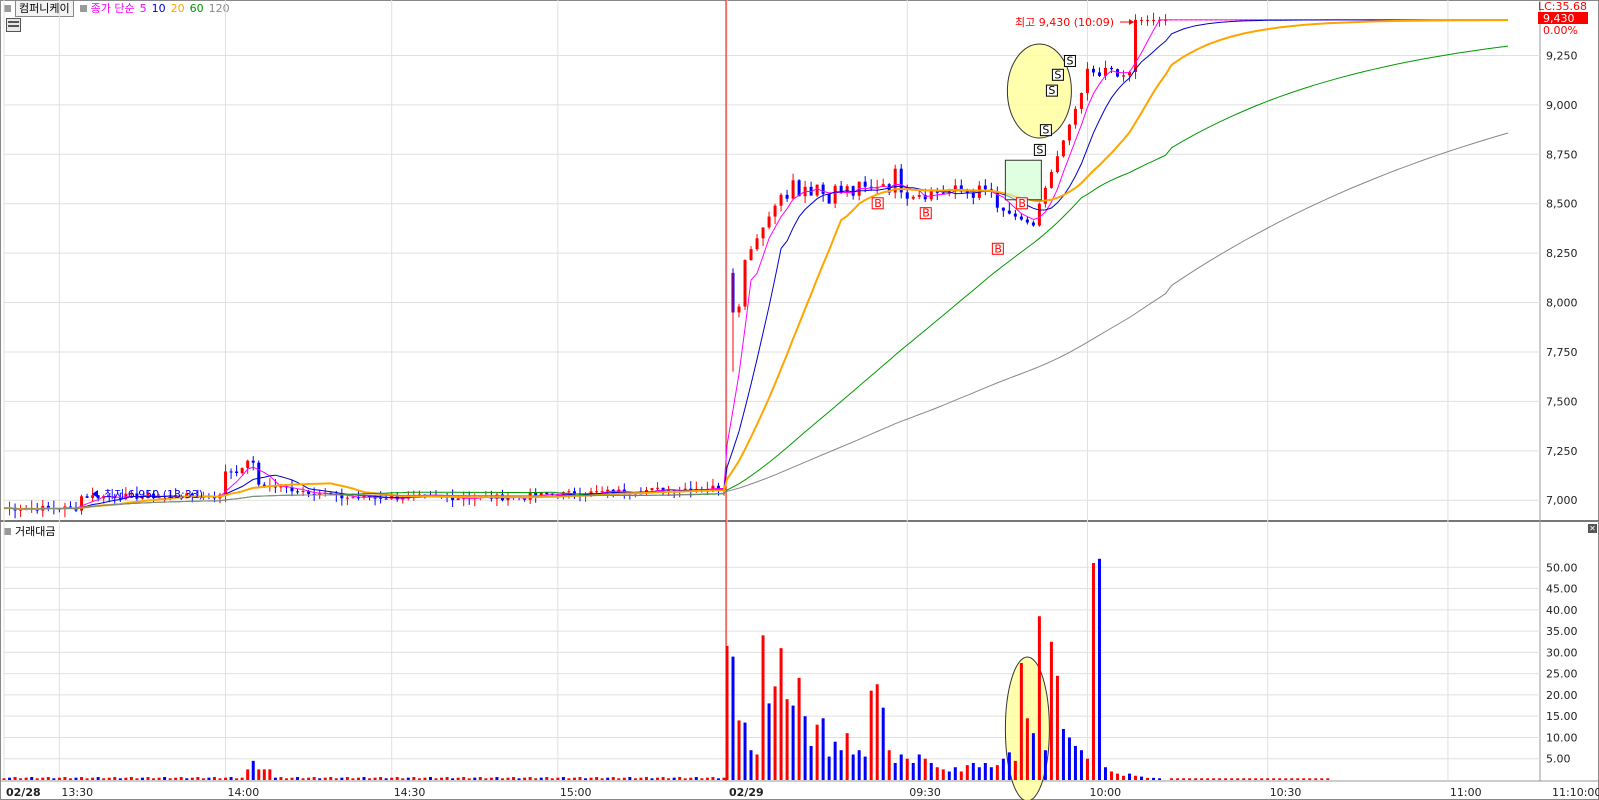  I want to click on price-tick-label-3: 8,500, so click(1562, 204).